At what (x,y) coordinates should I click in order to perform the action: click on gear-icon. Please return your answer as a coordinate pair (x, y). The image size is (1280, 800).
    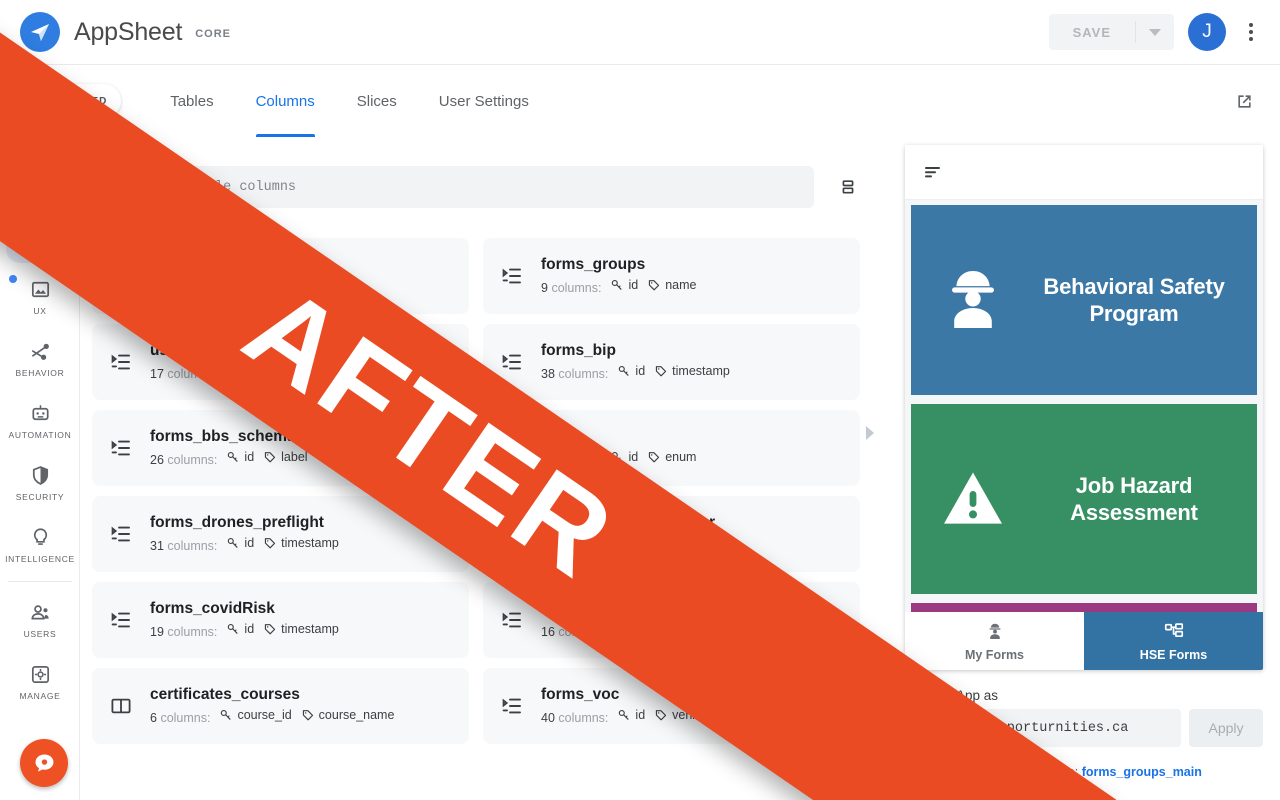
    Looking at the image, I should click on (40, 674).